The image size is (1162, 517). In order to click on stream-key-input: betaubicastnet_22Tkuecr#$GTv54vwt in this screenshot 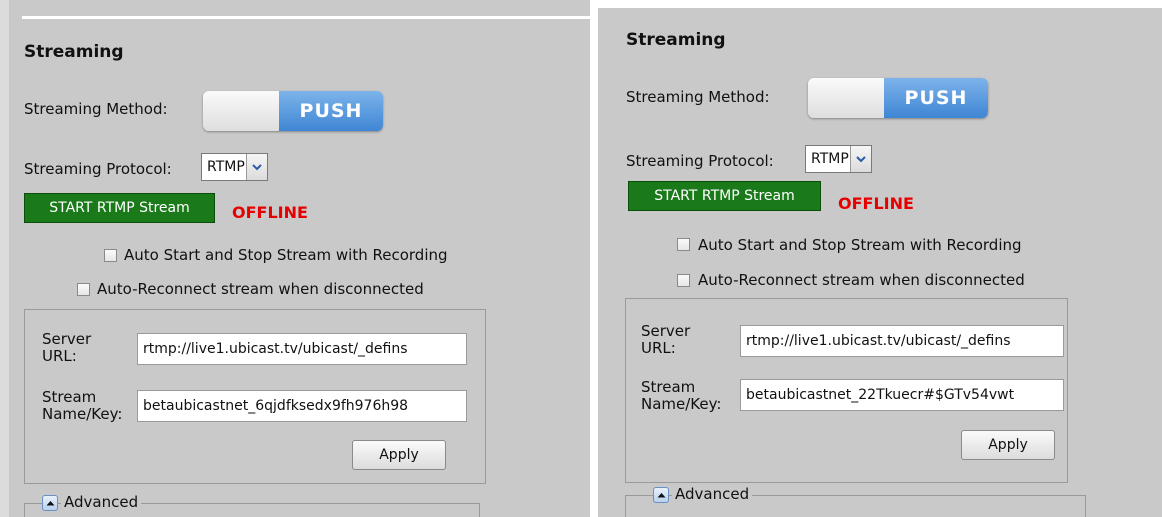, I will do `click(902, 395)`.